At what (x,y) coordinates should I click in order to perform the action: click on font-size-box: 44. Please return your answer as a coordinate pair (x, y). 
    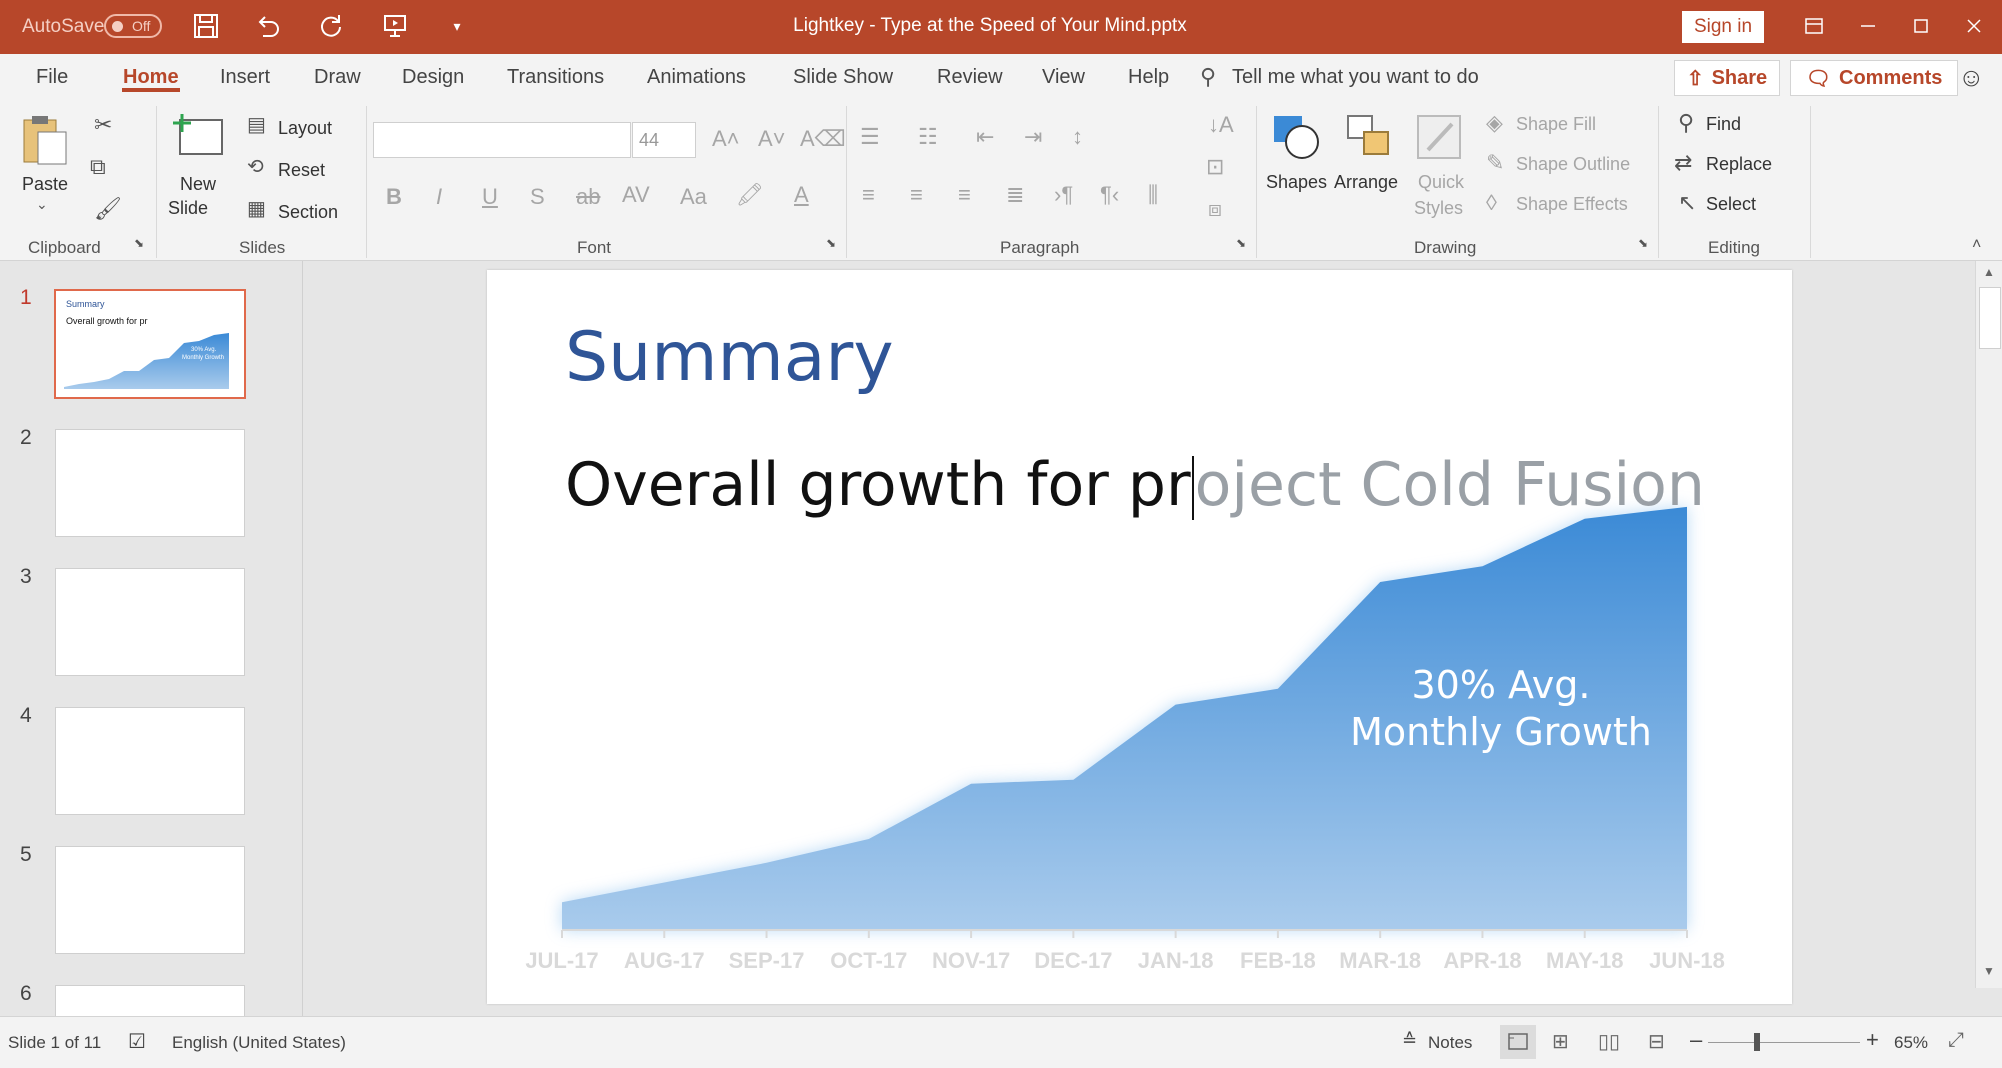
    Looking at the image, I should click on (664, 140).